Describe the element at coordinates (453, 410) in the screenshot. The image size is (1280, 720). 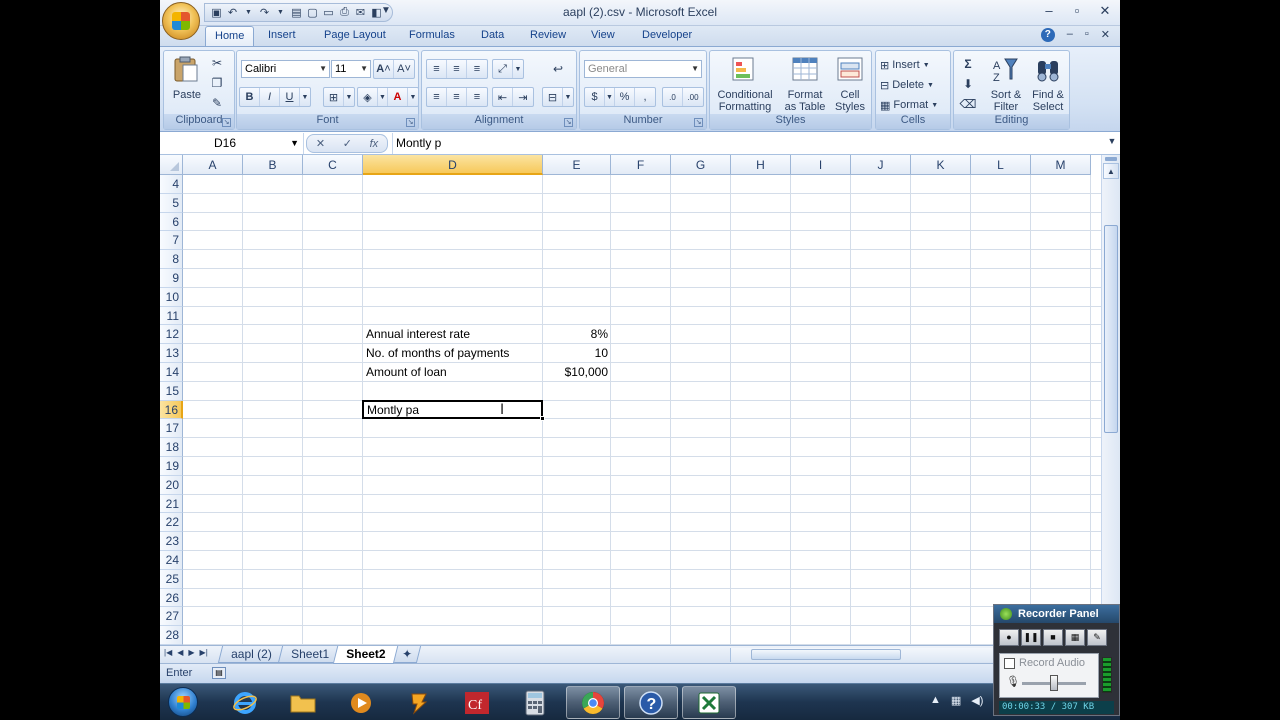
I see `active-cell: Montly pa` at that location.